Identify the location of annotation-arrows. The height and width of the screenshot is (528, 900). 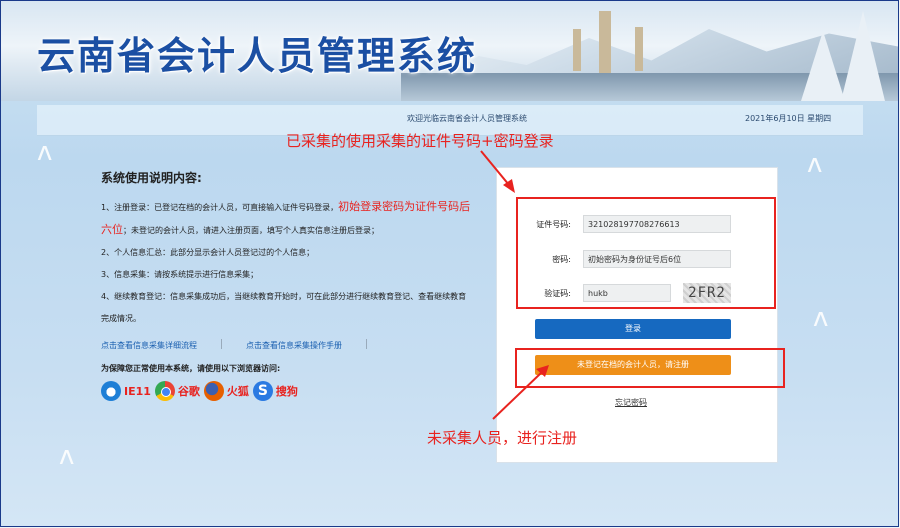
(514, 285).